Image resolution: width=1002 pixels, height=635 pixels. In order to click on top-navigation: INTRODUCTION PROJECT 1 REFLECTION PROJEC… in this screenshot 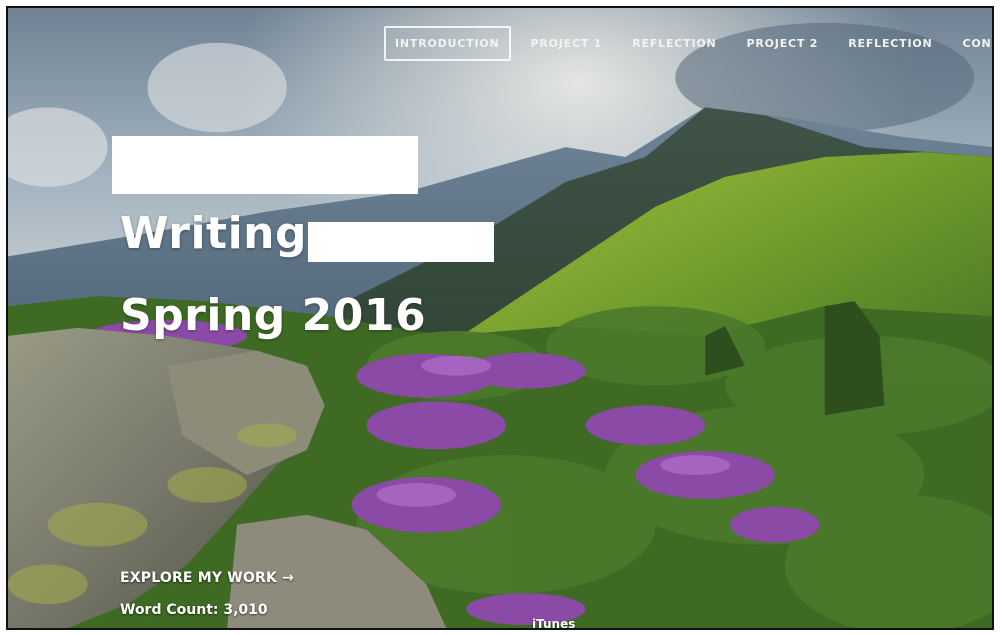, I will do `click(688, 43)`.